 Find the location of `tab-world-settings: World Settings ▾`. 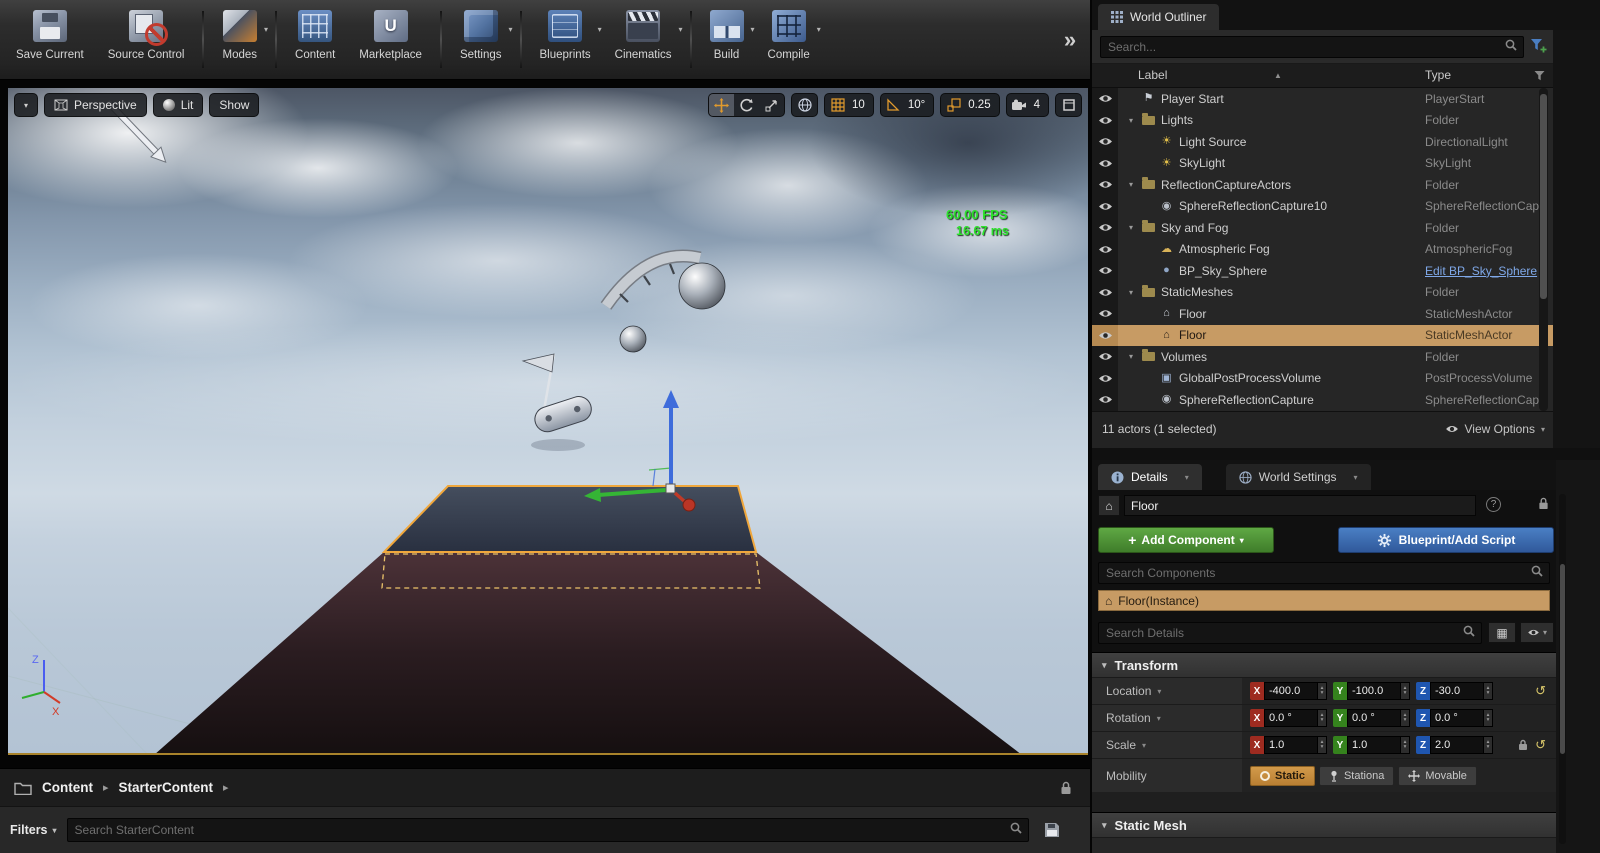

tab-world-settings: World Settings ▾ is located at coordinates (1298, 477).